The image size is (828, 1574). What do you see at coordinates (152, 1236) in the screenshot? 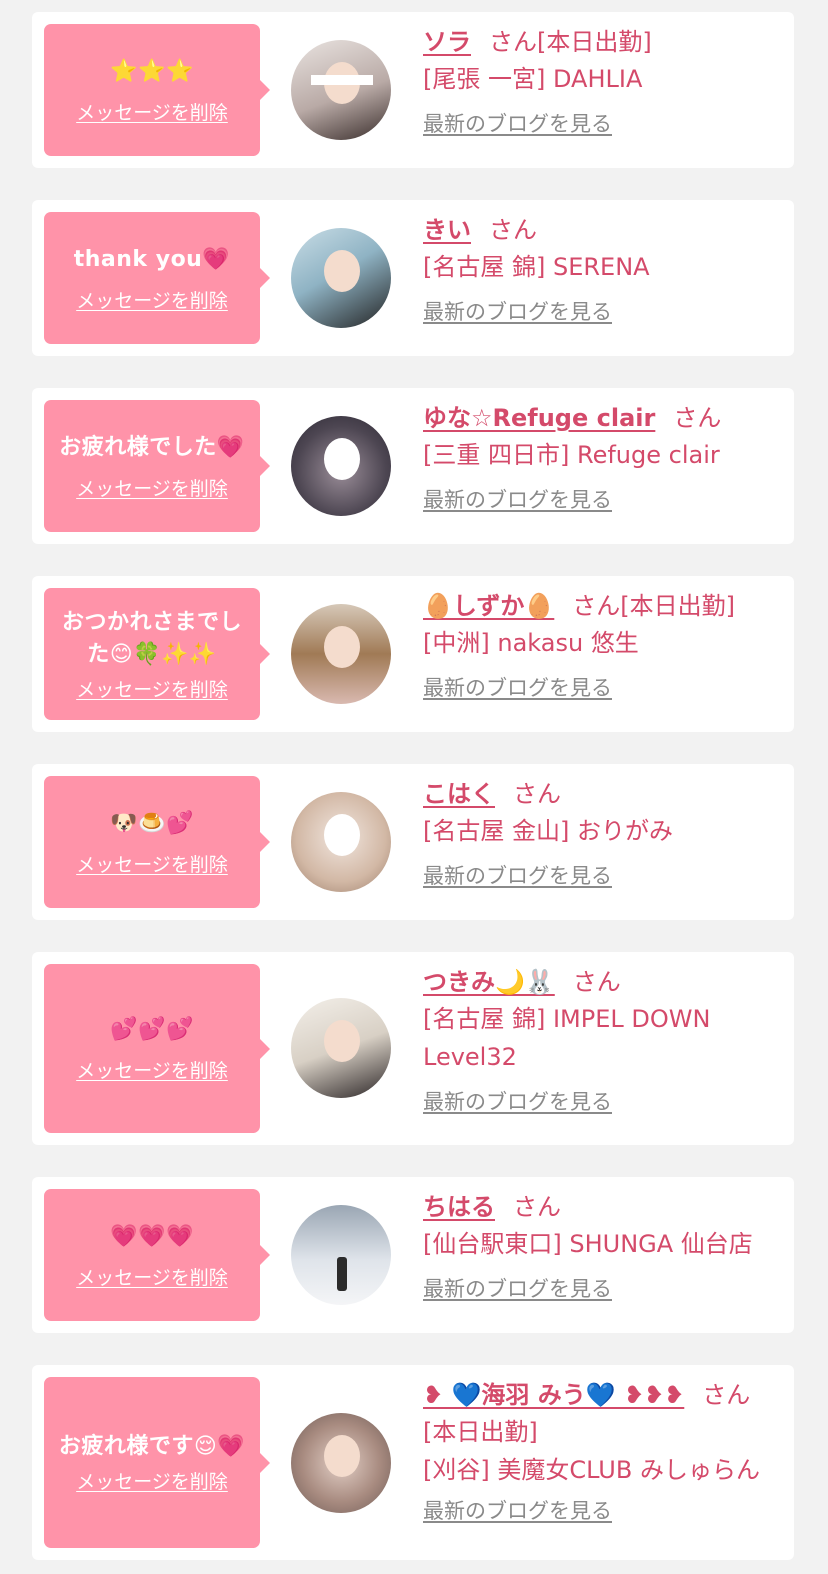
I see `message-text: 💗💗💗` at bounding box center [152, 1236].